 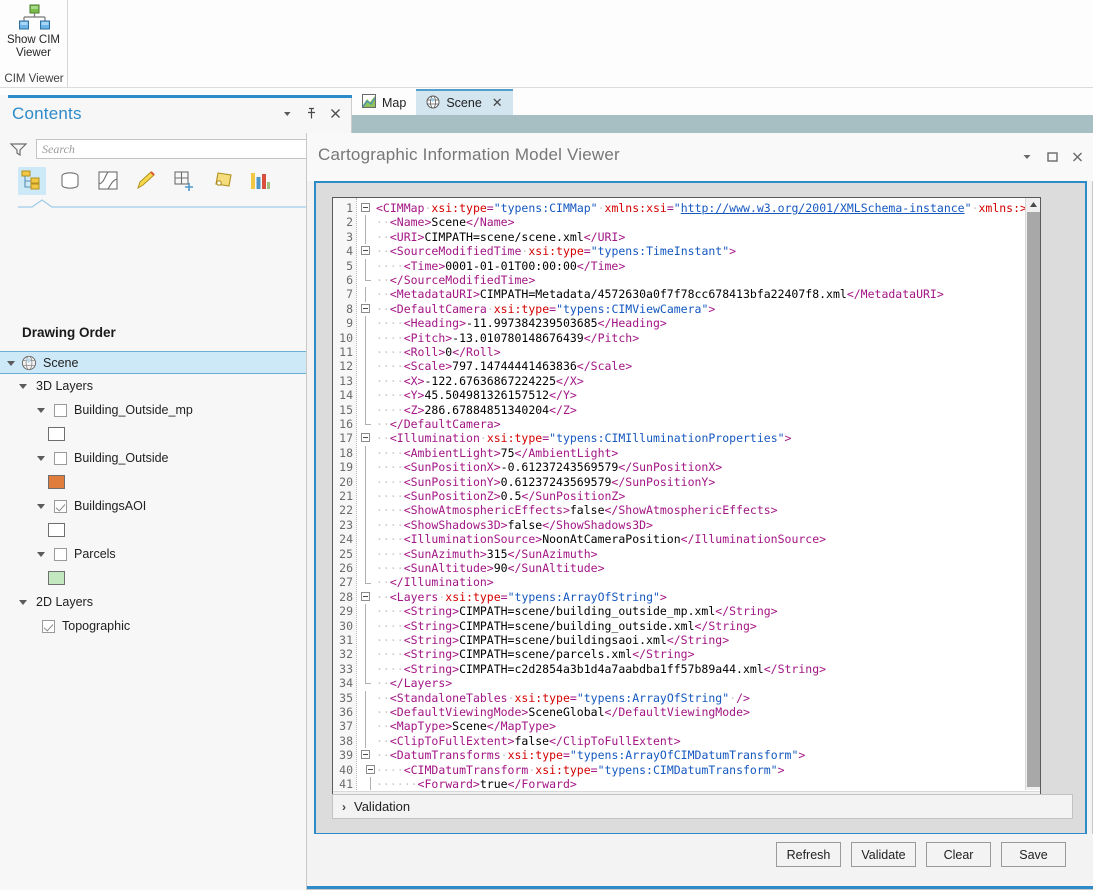 I want to click on list-by-selection-button, so click(x=108, y=181).